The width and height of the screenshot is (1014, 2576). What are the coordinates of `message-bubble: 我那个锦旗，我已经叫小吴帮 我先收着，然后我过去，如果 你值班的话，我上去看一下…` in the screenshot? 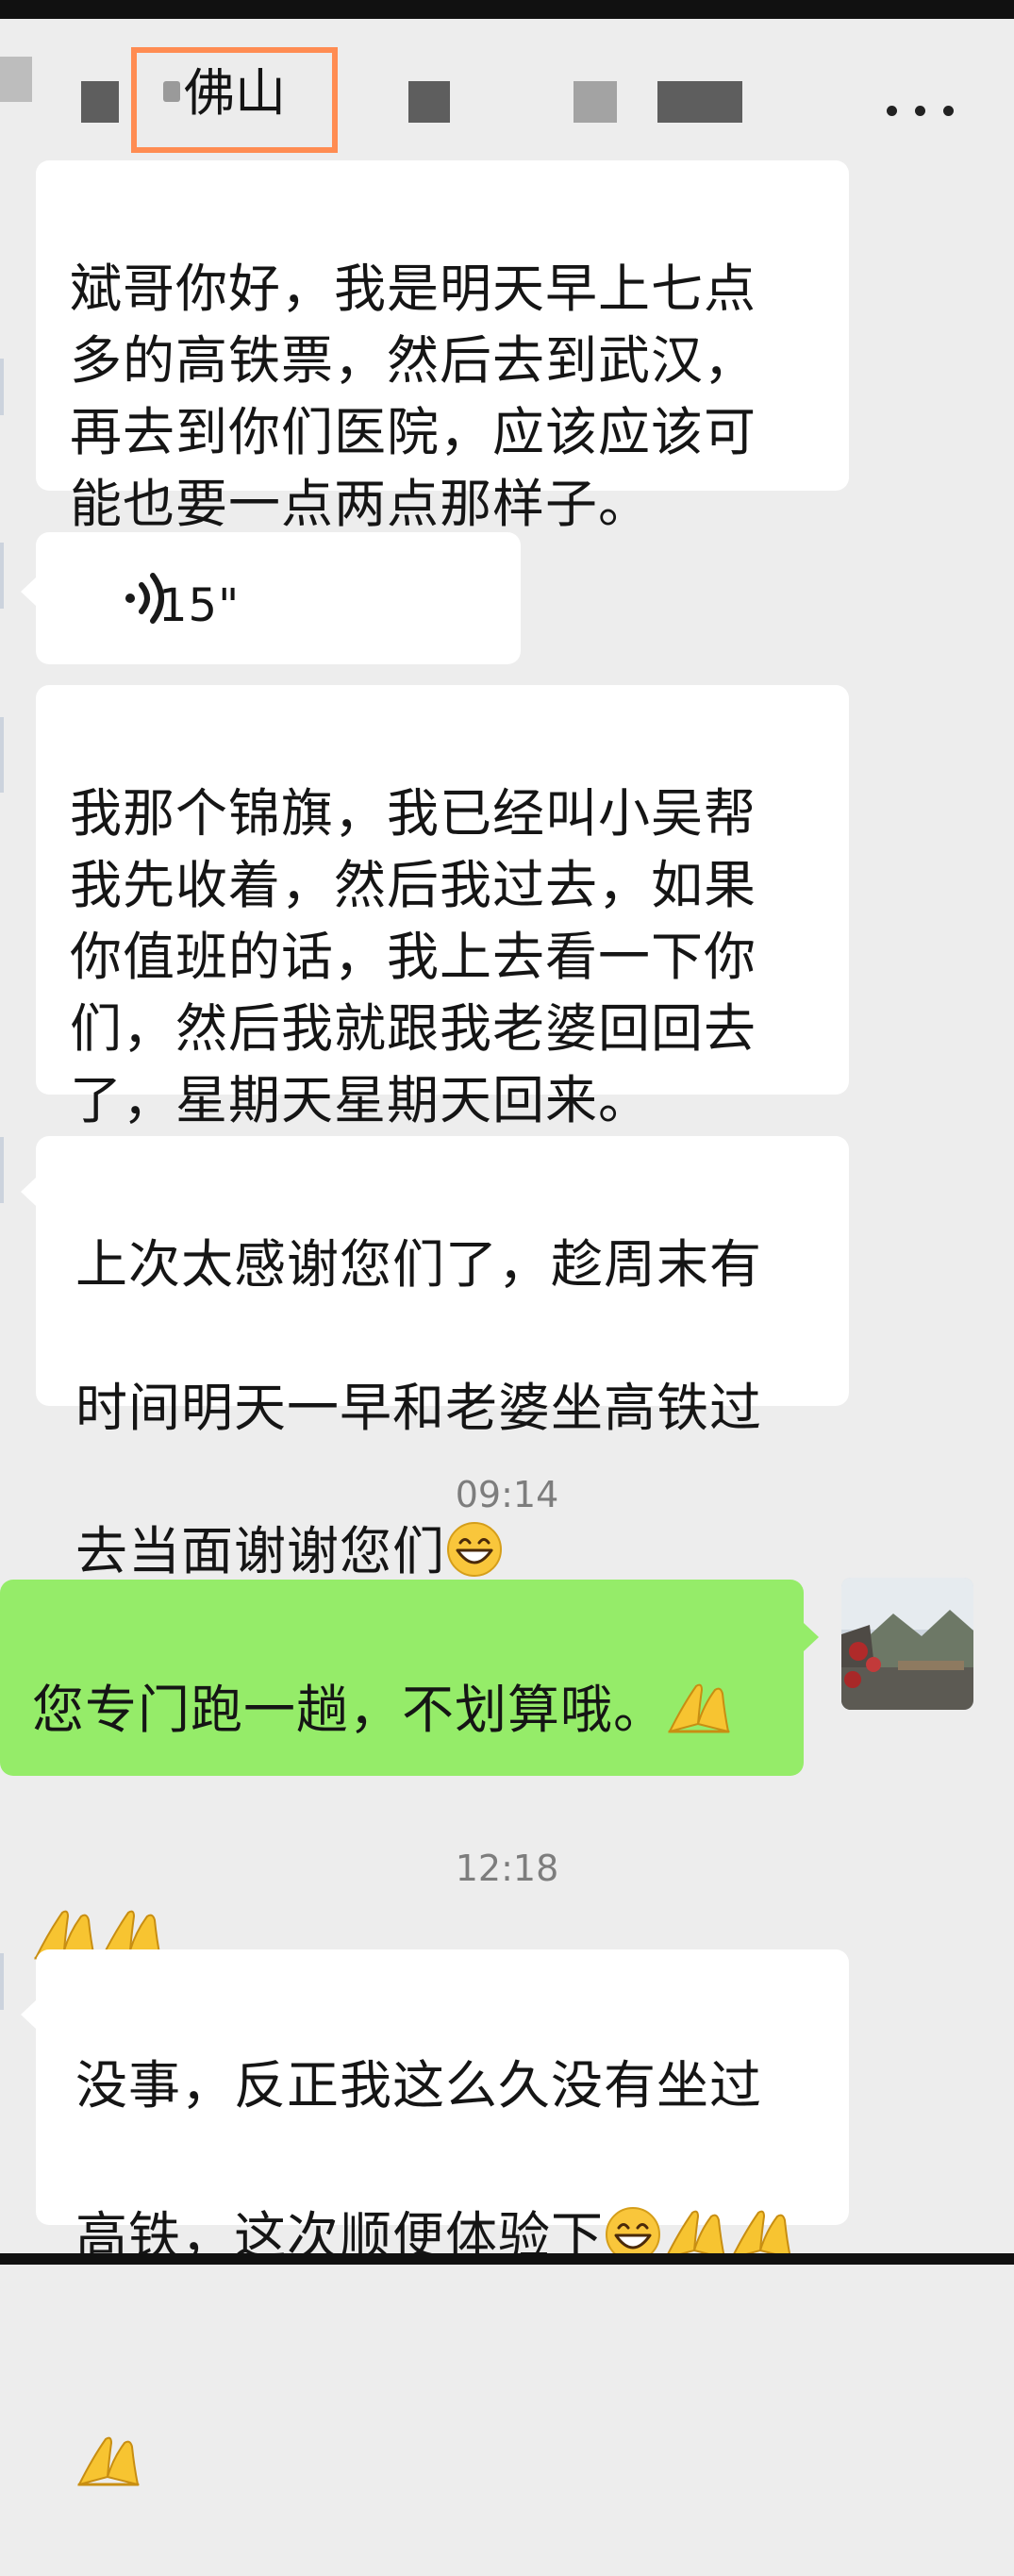 It's located at (442, 907).